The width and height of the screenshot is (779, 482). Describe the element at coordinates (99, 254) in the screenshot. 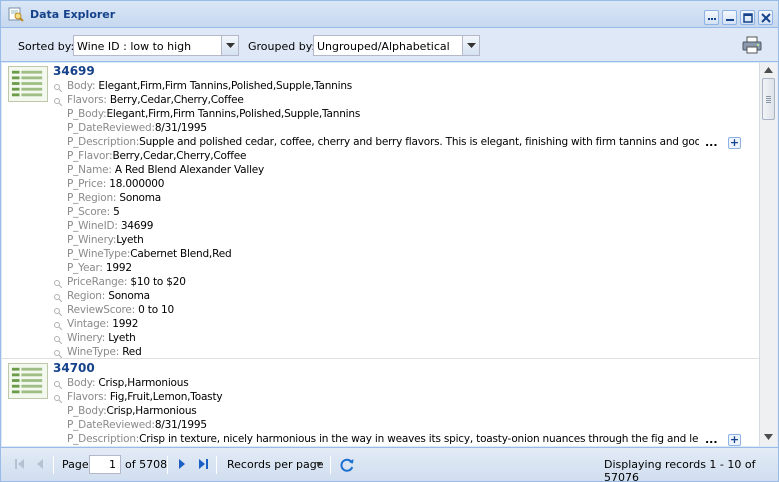

I see `prop-key: P_WineType:` at that location.